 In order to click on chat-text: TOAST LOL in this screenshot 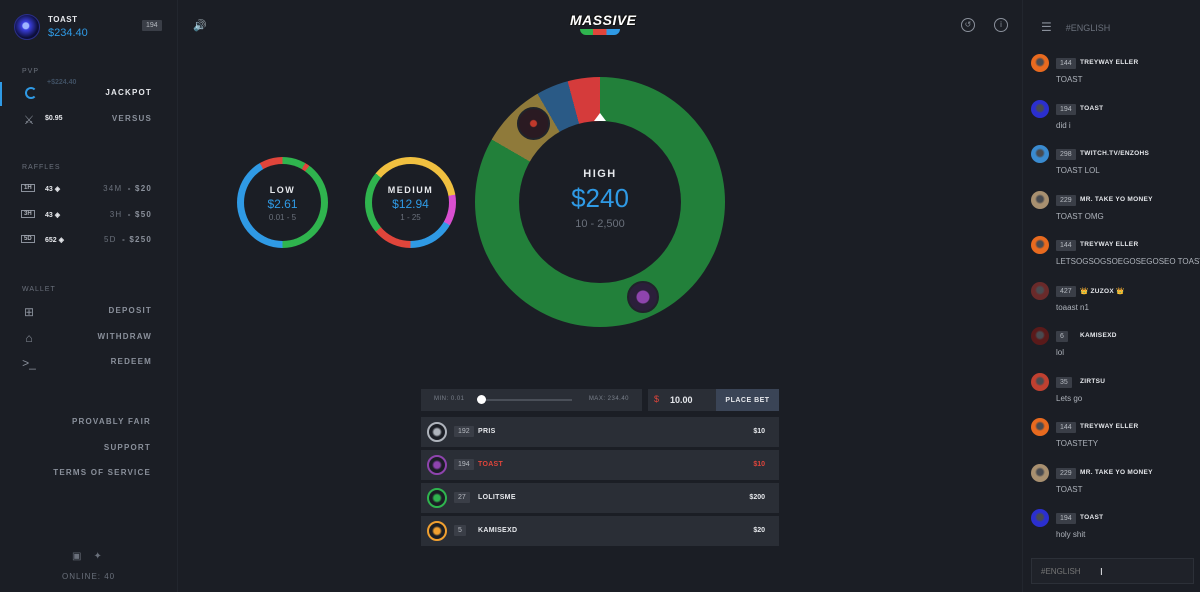, I will do `click(1078, 170)`.